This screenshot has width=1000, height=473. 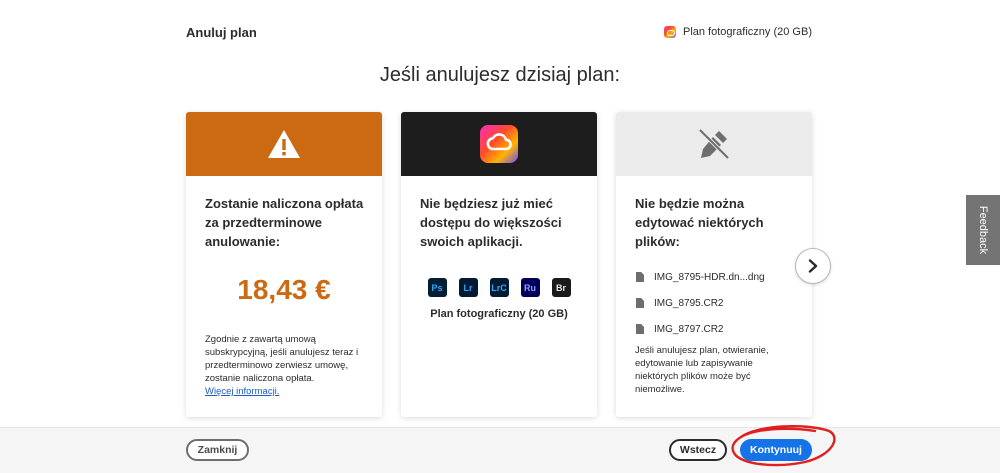 What do you see at coordinates (561, 287) in the screenshot?
I see `bridge-icon: Br` at bounding box center [561, 287].